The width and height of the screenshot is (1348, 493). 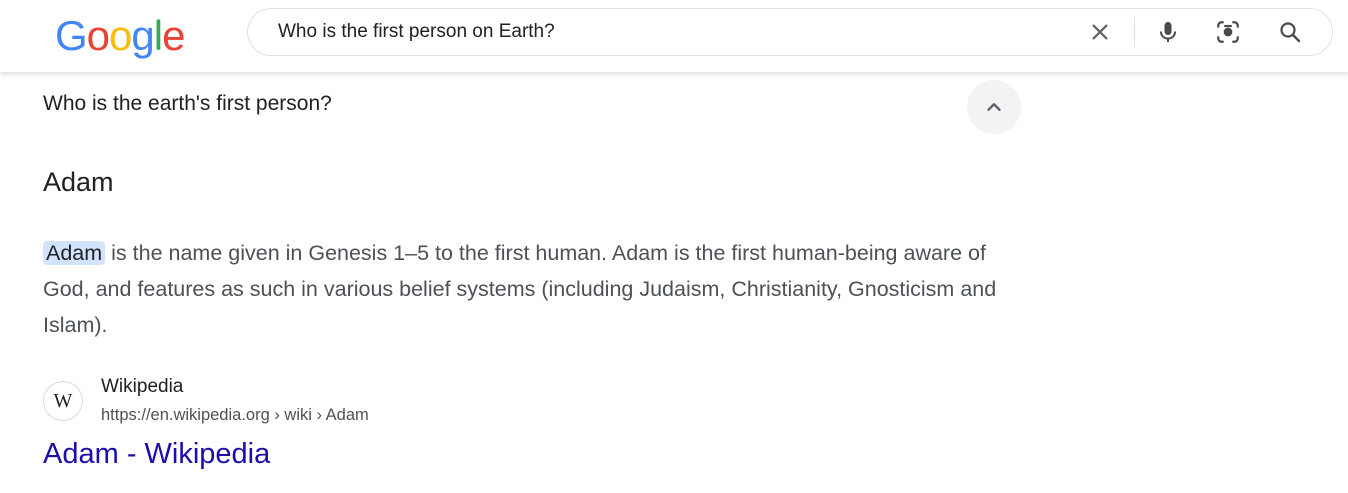 I want to click on voice-search-button, so click(x=1168, y=32).